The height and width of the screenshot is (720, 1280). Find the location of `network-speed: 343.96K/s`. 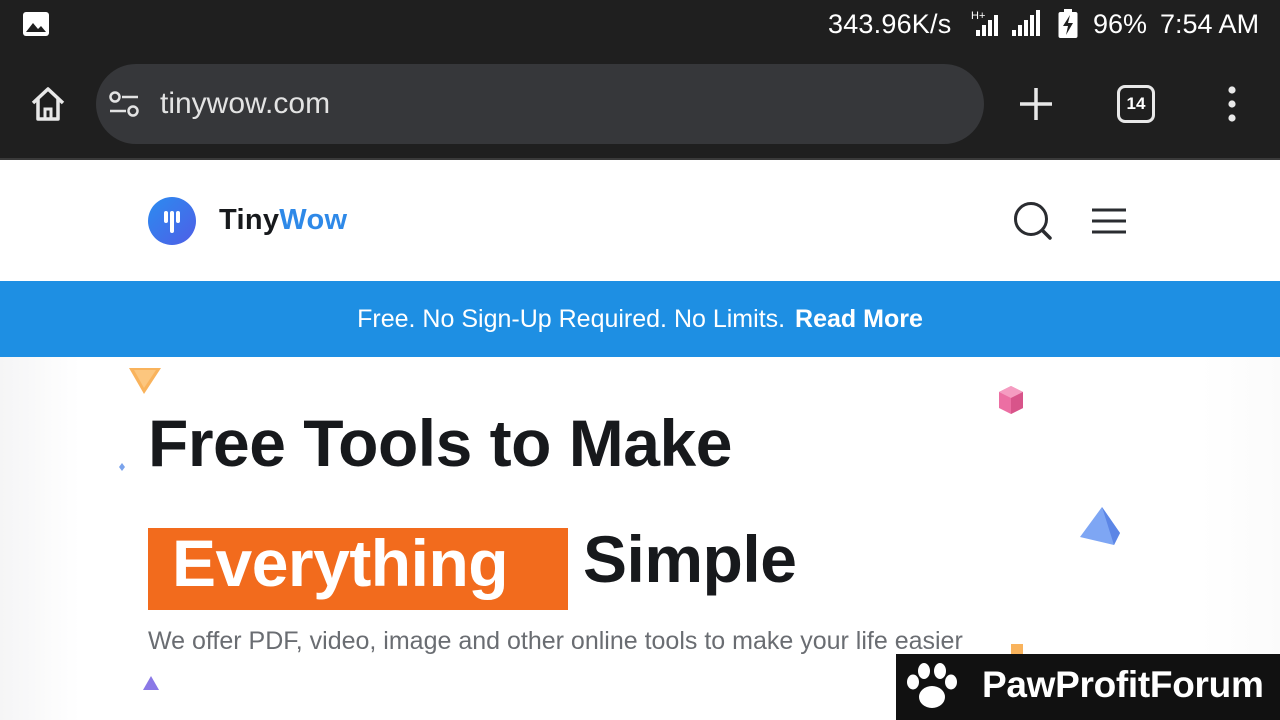

network-speed: 343.96K/s is located at coordinates (890, 24).